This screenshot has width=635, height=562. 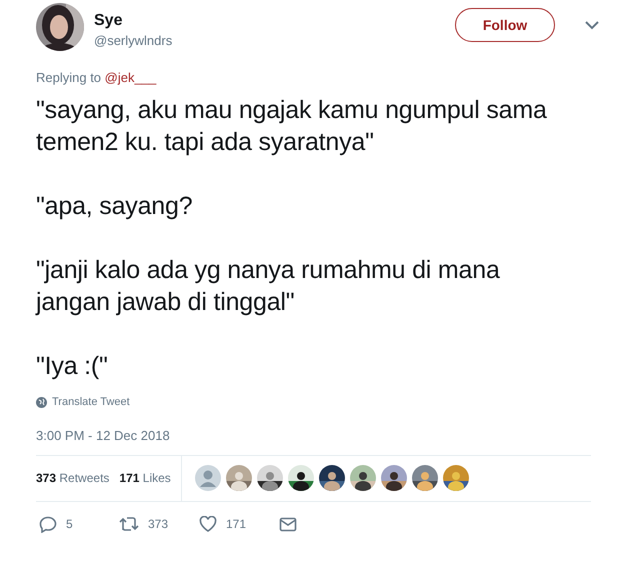 I want to click on heart-icon, so click(x=208, y=524).